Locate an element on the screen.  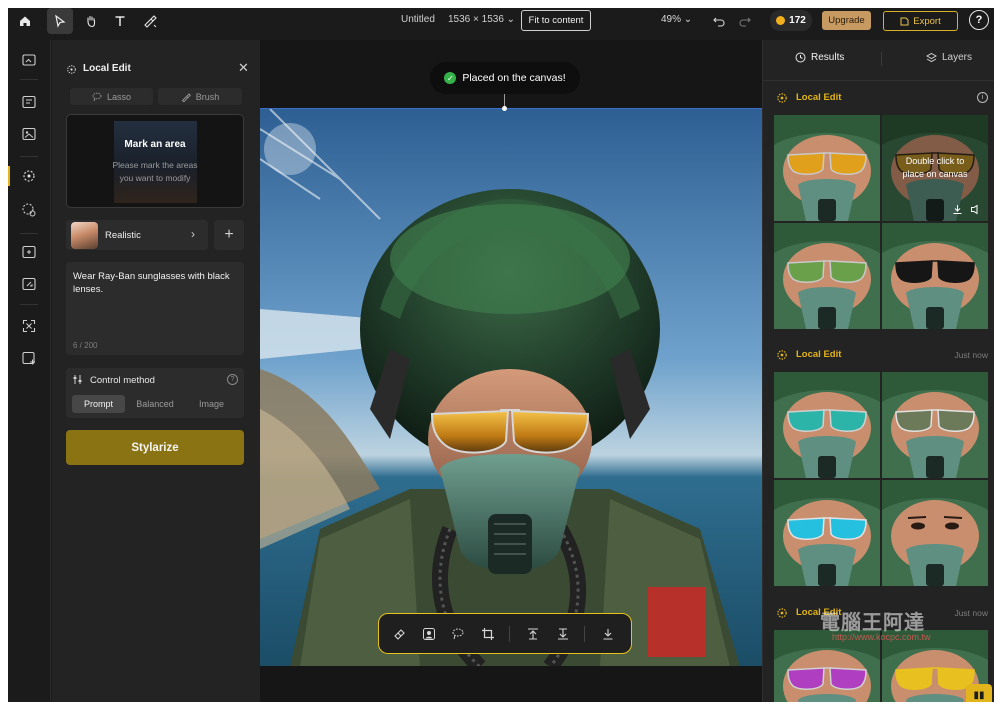
remove-background-icon is located at coordinates (429, 634).